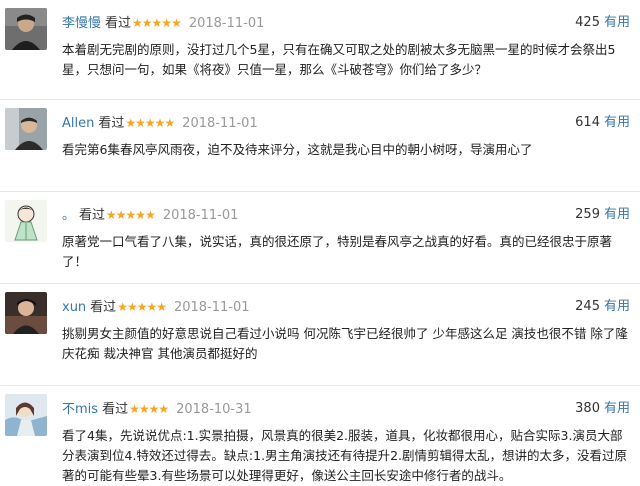 This screenshot has height=486, width=640. What do you see at coordinates (602, 215) in the screenshot?
I see `useful-vote: 259 有用` at bounding box center [602, 215].